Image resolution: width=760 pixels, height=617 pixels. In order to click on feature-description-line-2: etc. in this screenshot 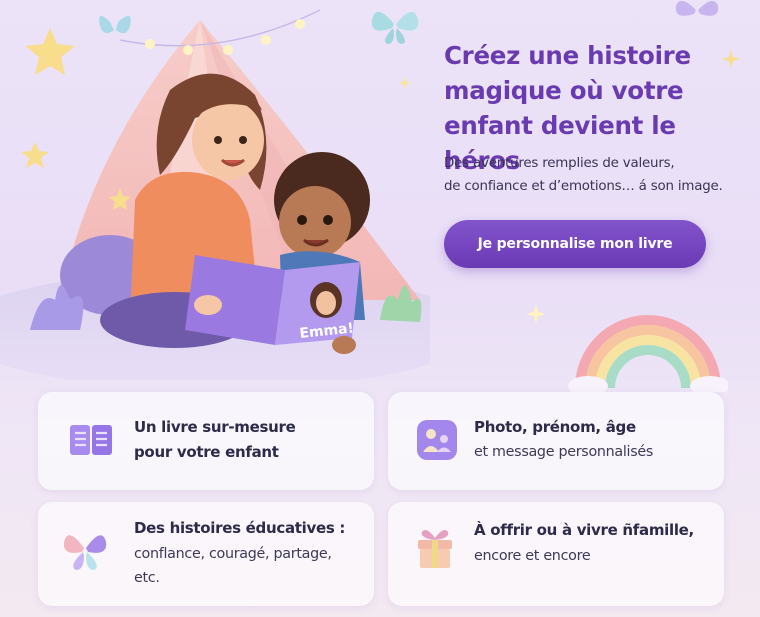, I will do `click(147, 578)`.